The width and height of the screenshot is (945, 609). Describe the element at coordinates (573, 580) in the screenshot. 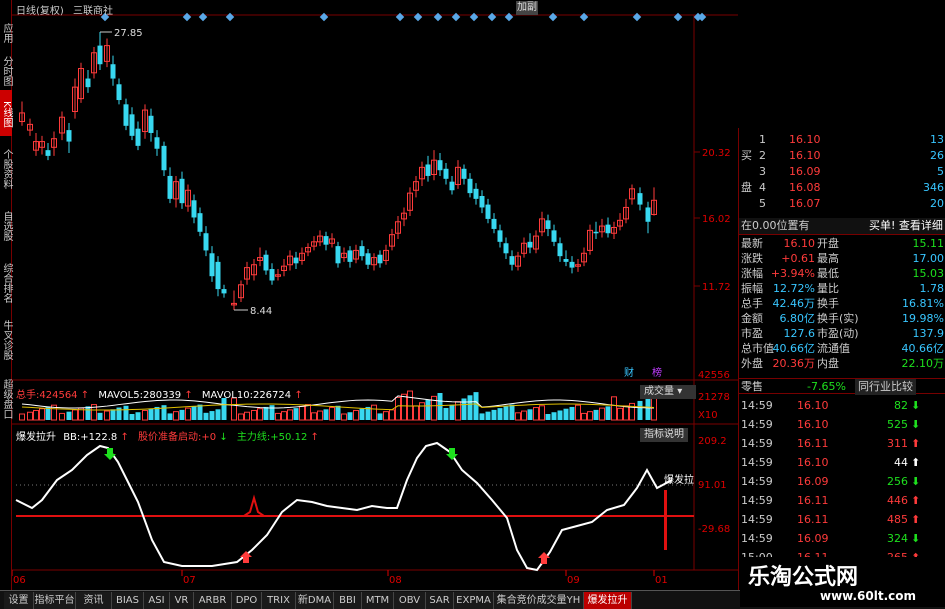

I see `x-axis-label: 09` at that location.